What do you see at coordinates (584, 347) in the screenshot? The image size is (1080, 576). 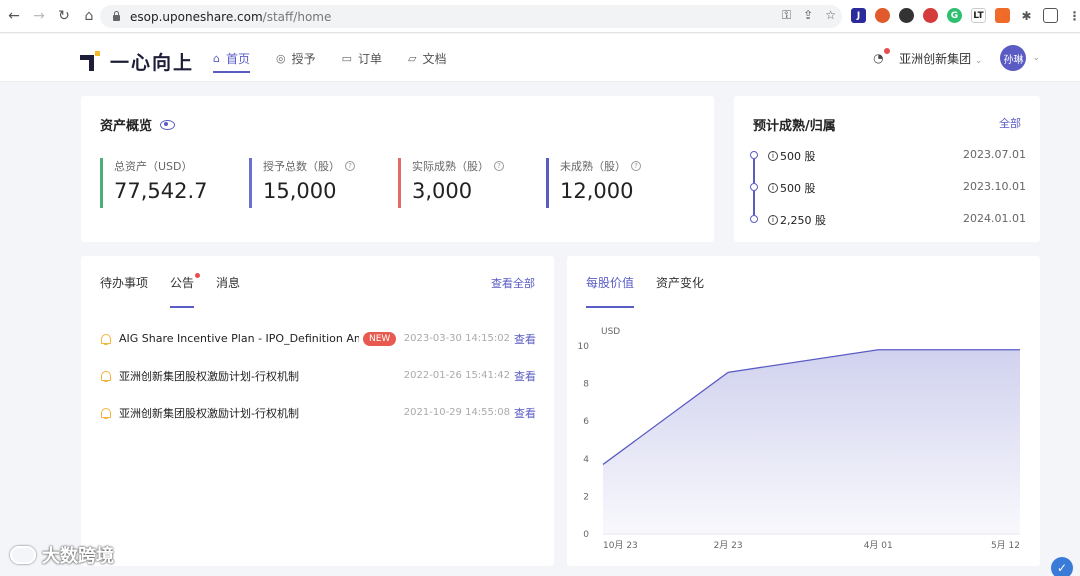 I see `y-tick-label: 10` at bounding box center [584, 347].